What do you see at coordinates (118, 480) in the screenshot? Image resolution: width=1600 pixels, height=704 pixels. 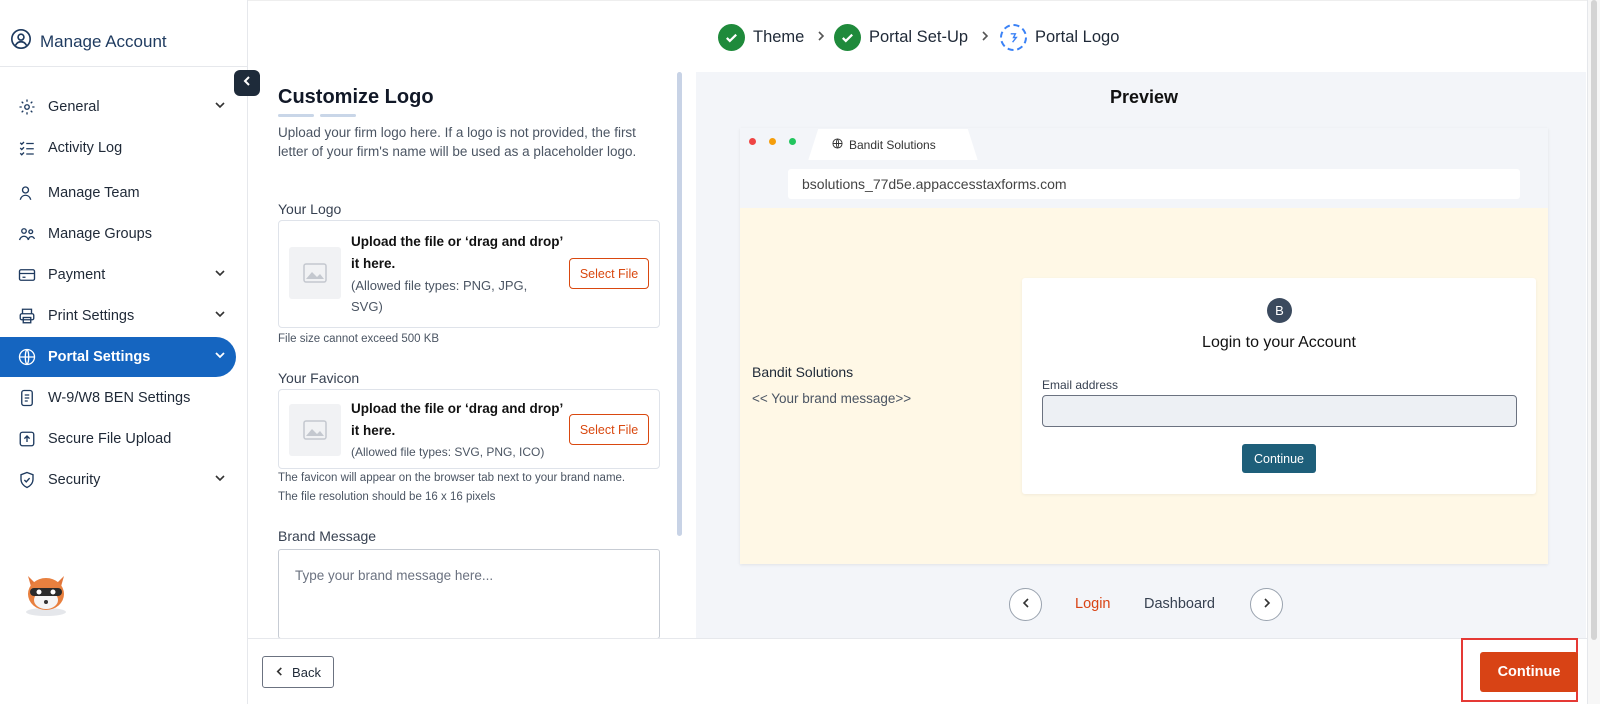 I see `sidebar-item-security: Security` at bounding box center [118, 480].